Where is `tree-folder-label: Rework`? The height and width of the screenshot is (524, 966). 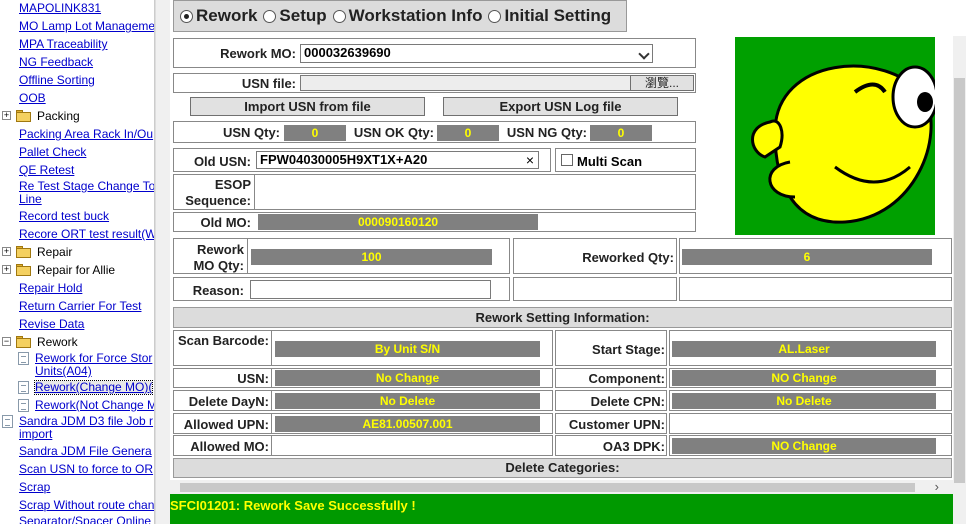 tree-folder-label: Rework is located at coordinates (57, 342).